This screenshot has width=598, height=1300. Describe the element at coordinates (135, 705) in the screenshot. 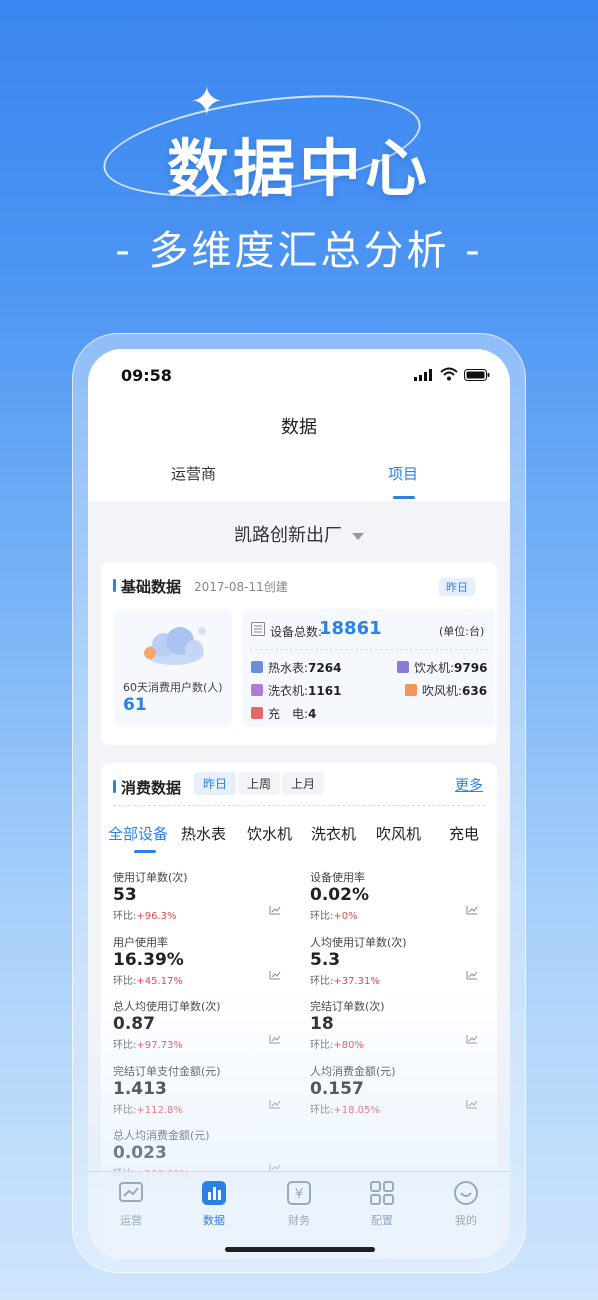

I see `users-value: 61` at that location.